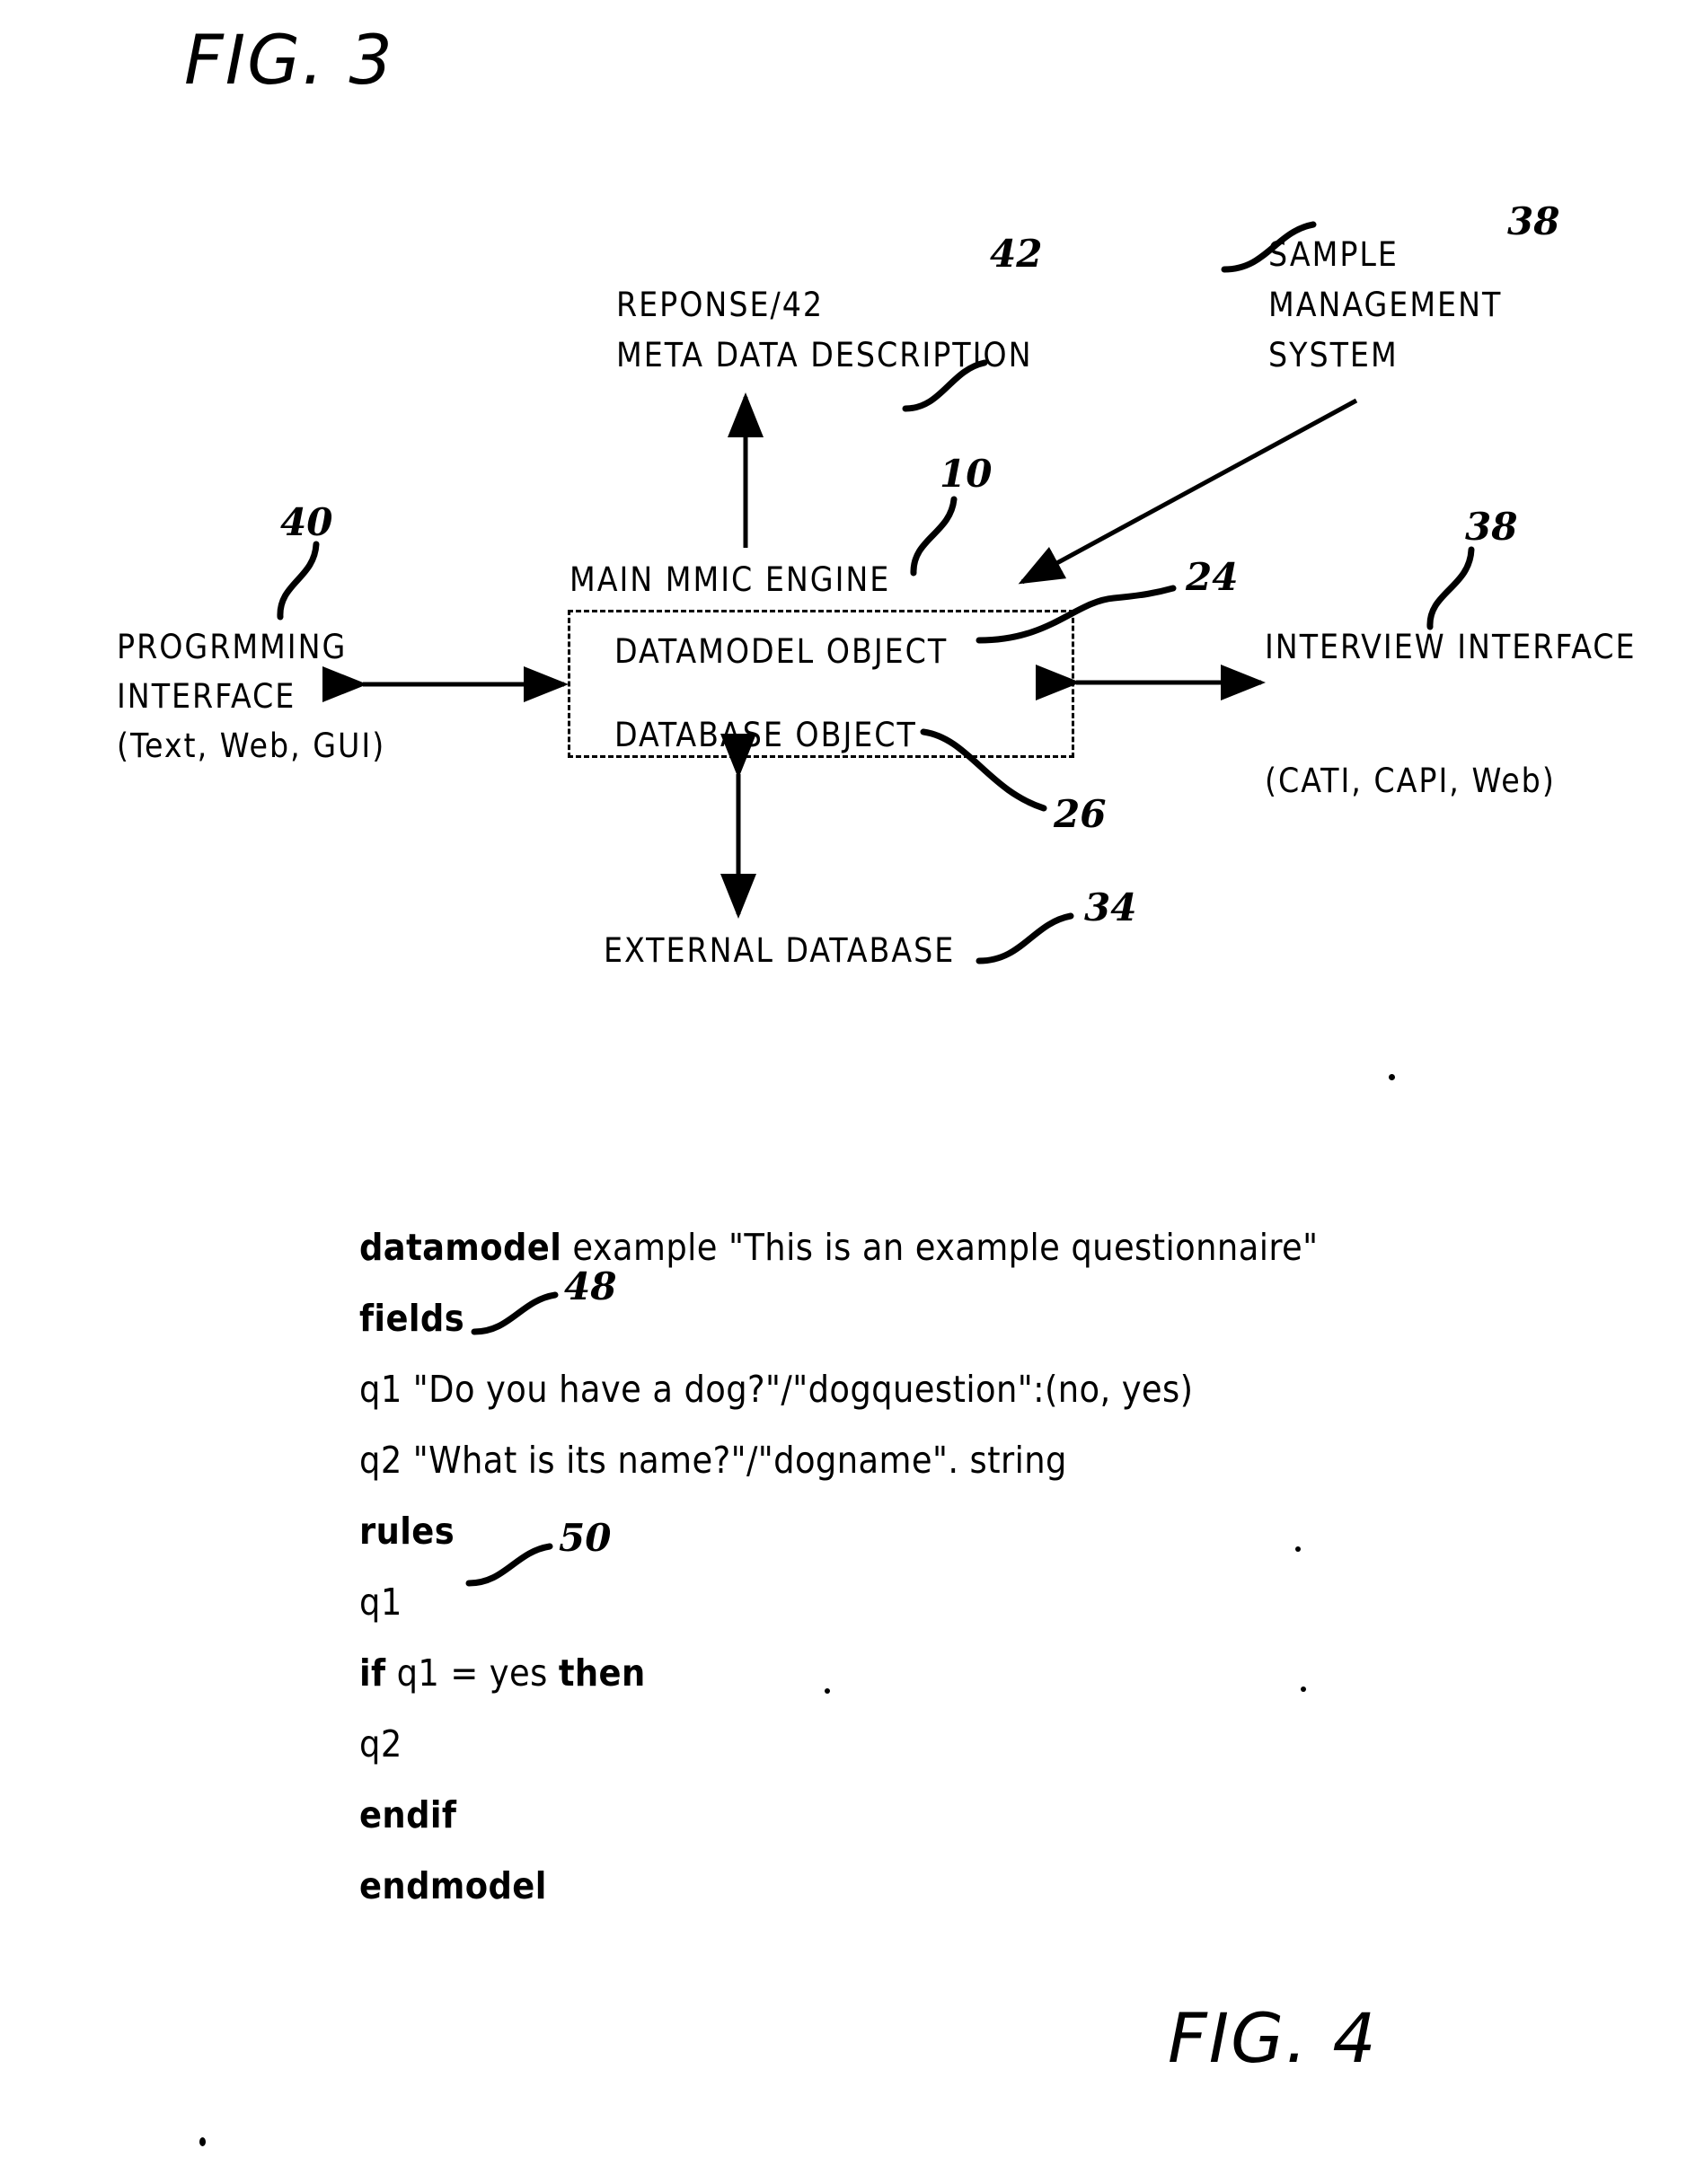 The height and width of the screenshot is (2184, 1704). Describe the element at coordinates (824, 355) in the screenshot. I see `node-label-response-meta-line2: META DATA DESCRIPTION` at that location.